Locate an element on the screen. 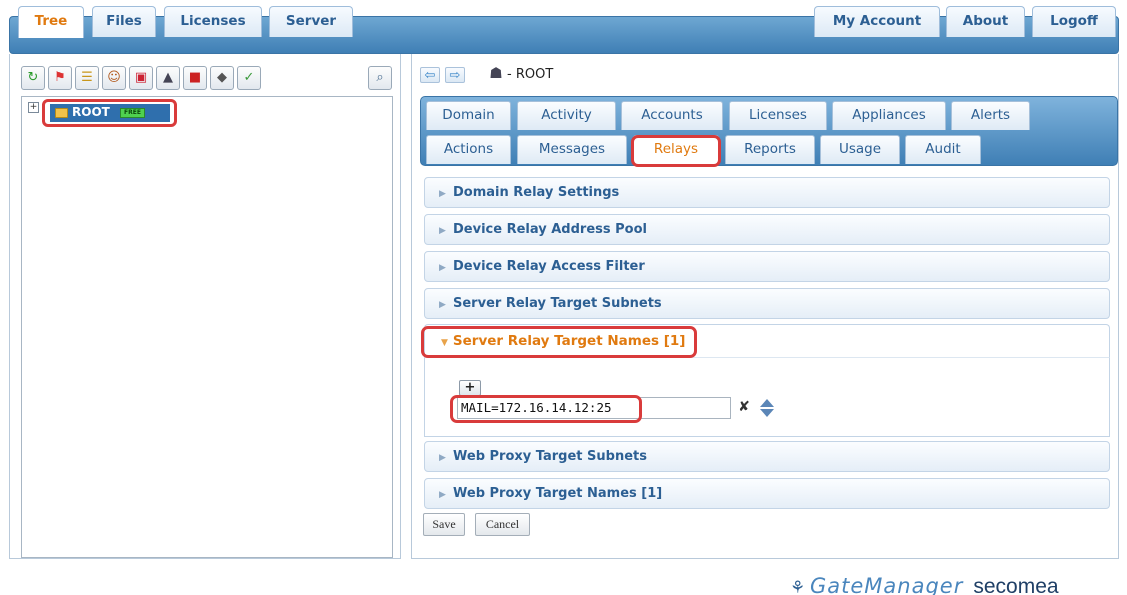 The height and width of the screenshot is (595, 1127). free-badge: FREE is located at coordinates (132, 113).